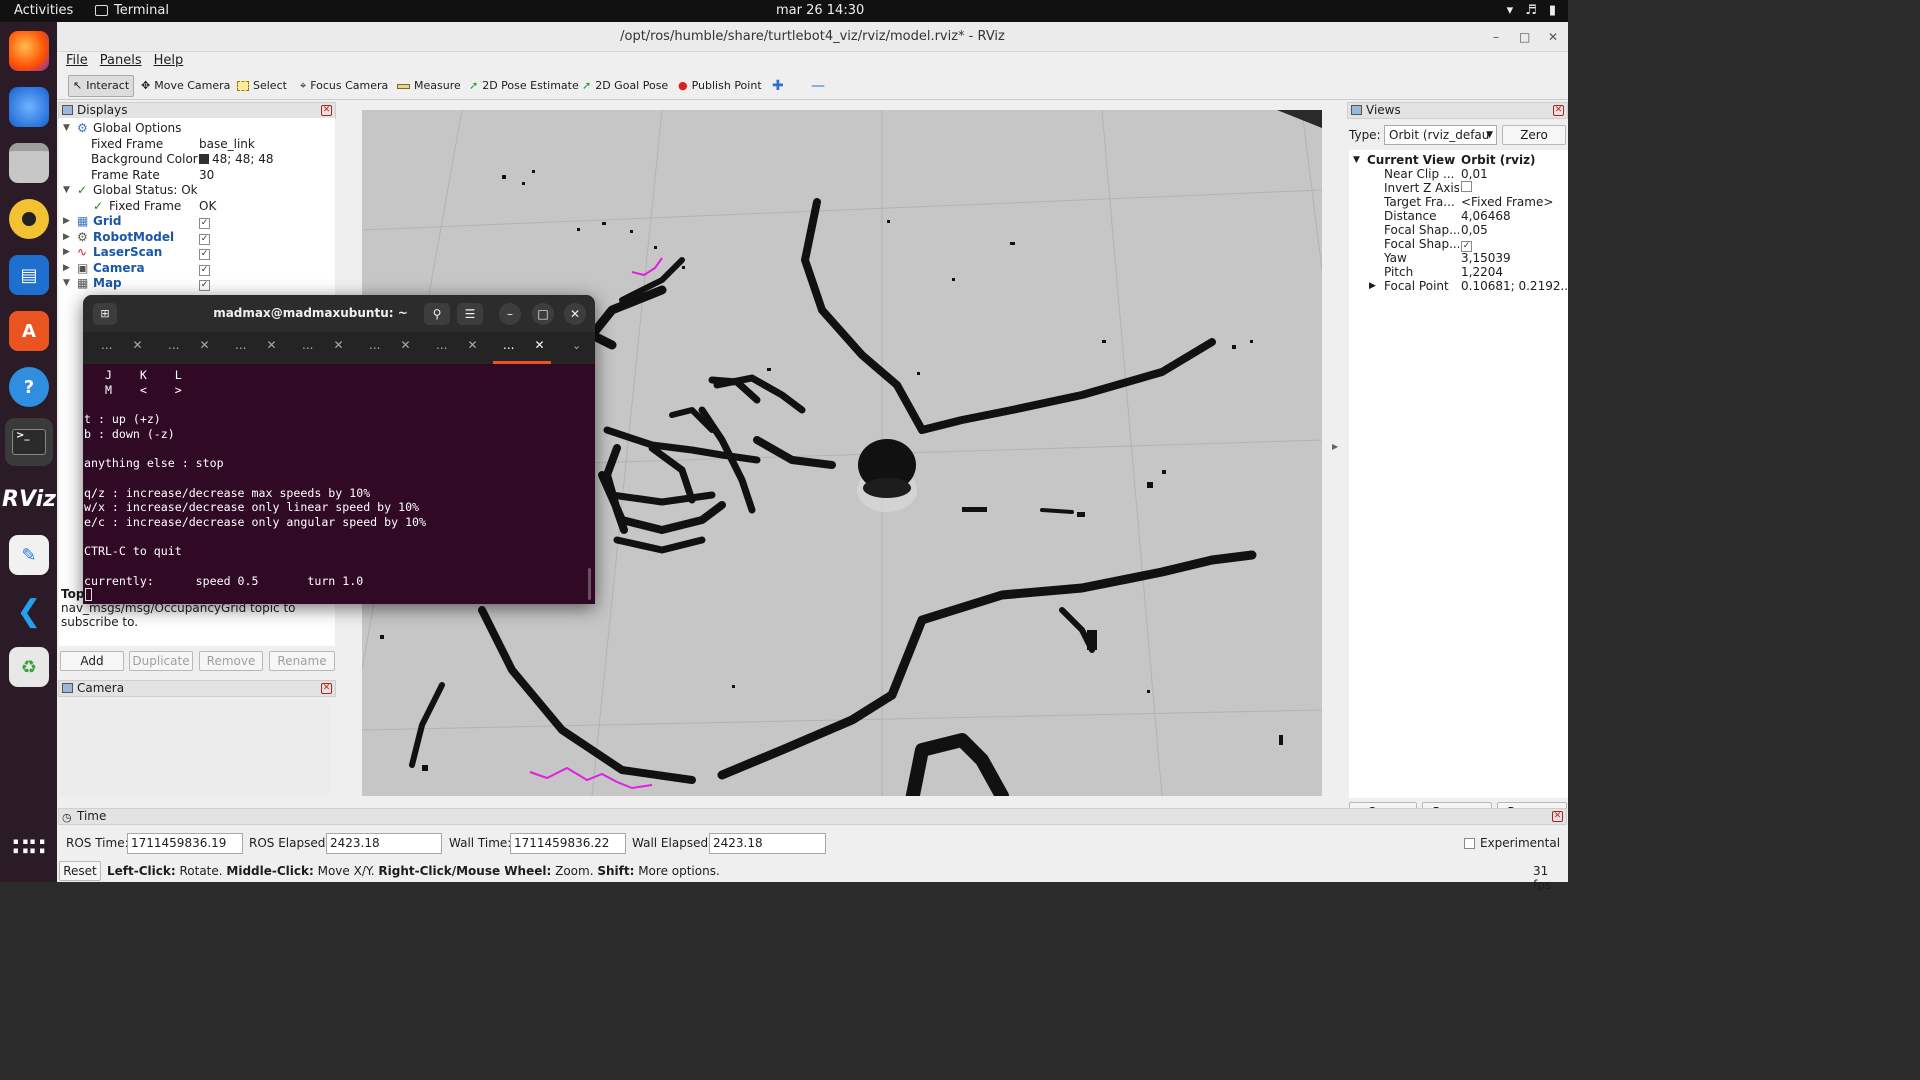  What do you see at coordinates (29, 611) in the screenshot?
I see `vscode-icon: ❮` at bounding box center [29, 611].